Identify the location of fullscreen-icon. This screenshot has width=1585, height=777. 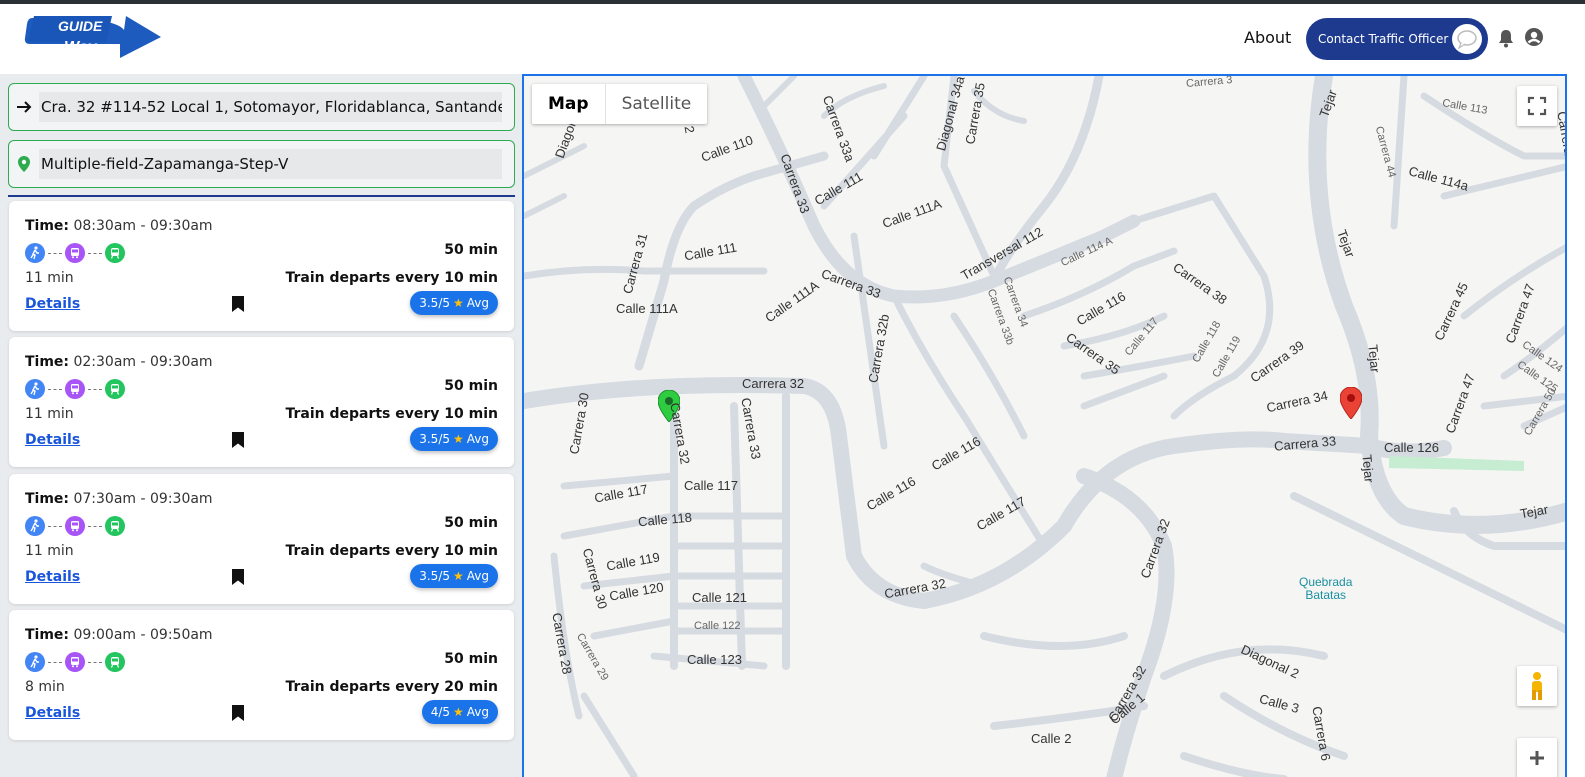
(1537, 106).